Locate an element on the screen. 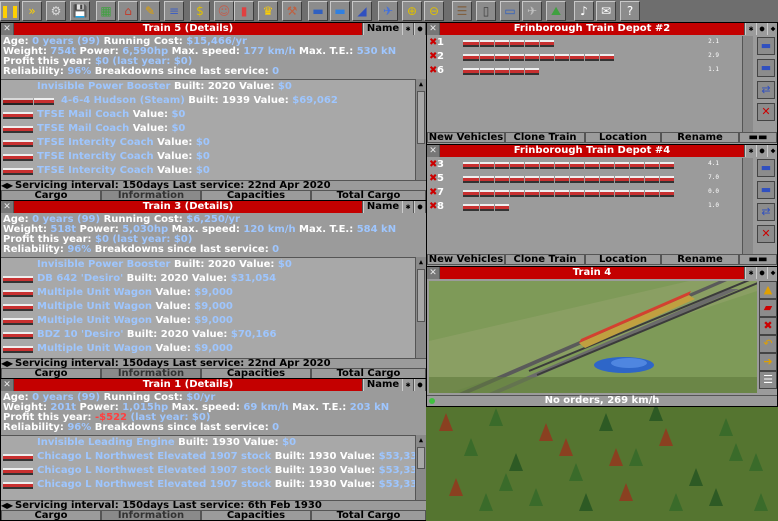 Image resolution: width=778 pixels, height=521 pixels. league-table-icon: ♛ is located at coordinates (268, 11).